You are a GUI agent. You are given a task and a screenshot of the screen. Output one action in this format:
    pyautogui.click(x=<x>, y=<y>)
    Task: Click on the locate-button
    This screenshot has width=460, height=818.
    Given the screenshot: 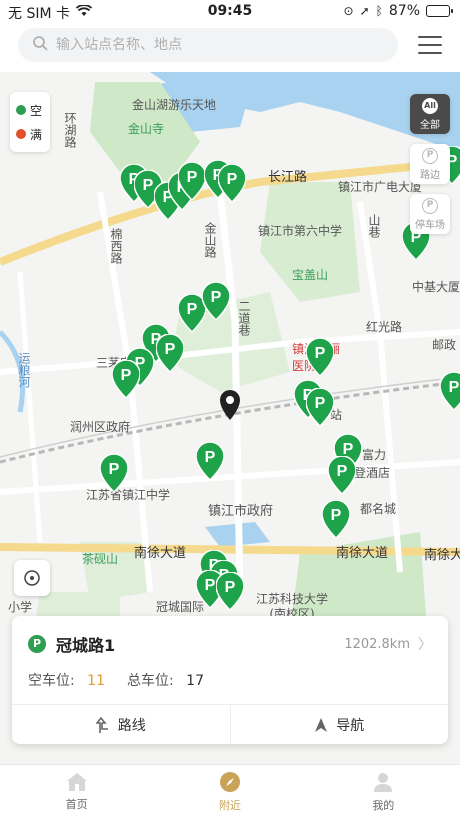 What is the action you would take?
    pyautogui.click(x=32, y=578)
    